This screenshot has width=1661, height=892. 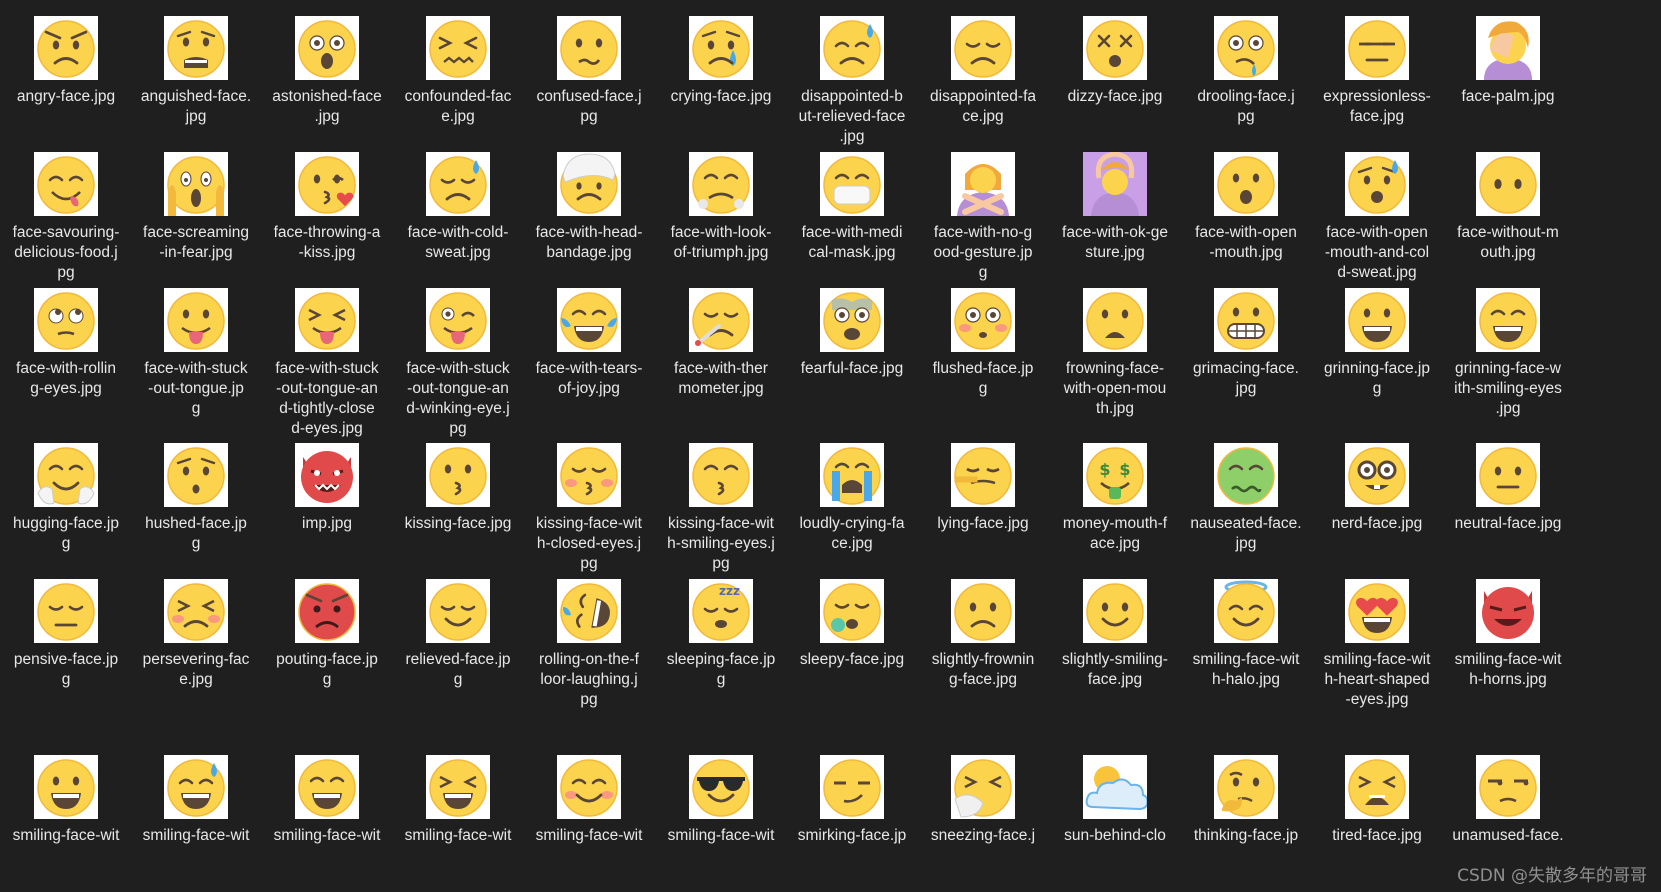 I want to click on file-item: face-with-ok-ge sture.jpg, so click(x=1115, y=207).